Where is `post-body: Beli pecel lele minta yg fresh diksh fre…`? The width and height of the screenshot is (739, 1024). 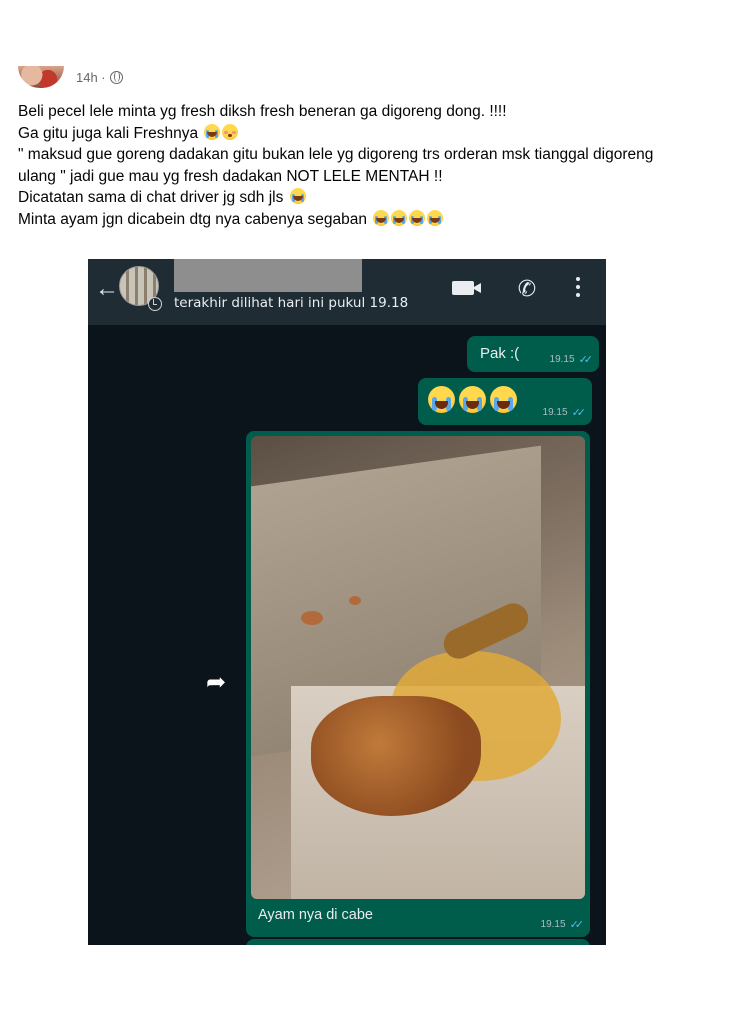 post-body: Beli pecel lele minta yg fresh diksh fre… is located at coordinates (378, 165).